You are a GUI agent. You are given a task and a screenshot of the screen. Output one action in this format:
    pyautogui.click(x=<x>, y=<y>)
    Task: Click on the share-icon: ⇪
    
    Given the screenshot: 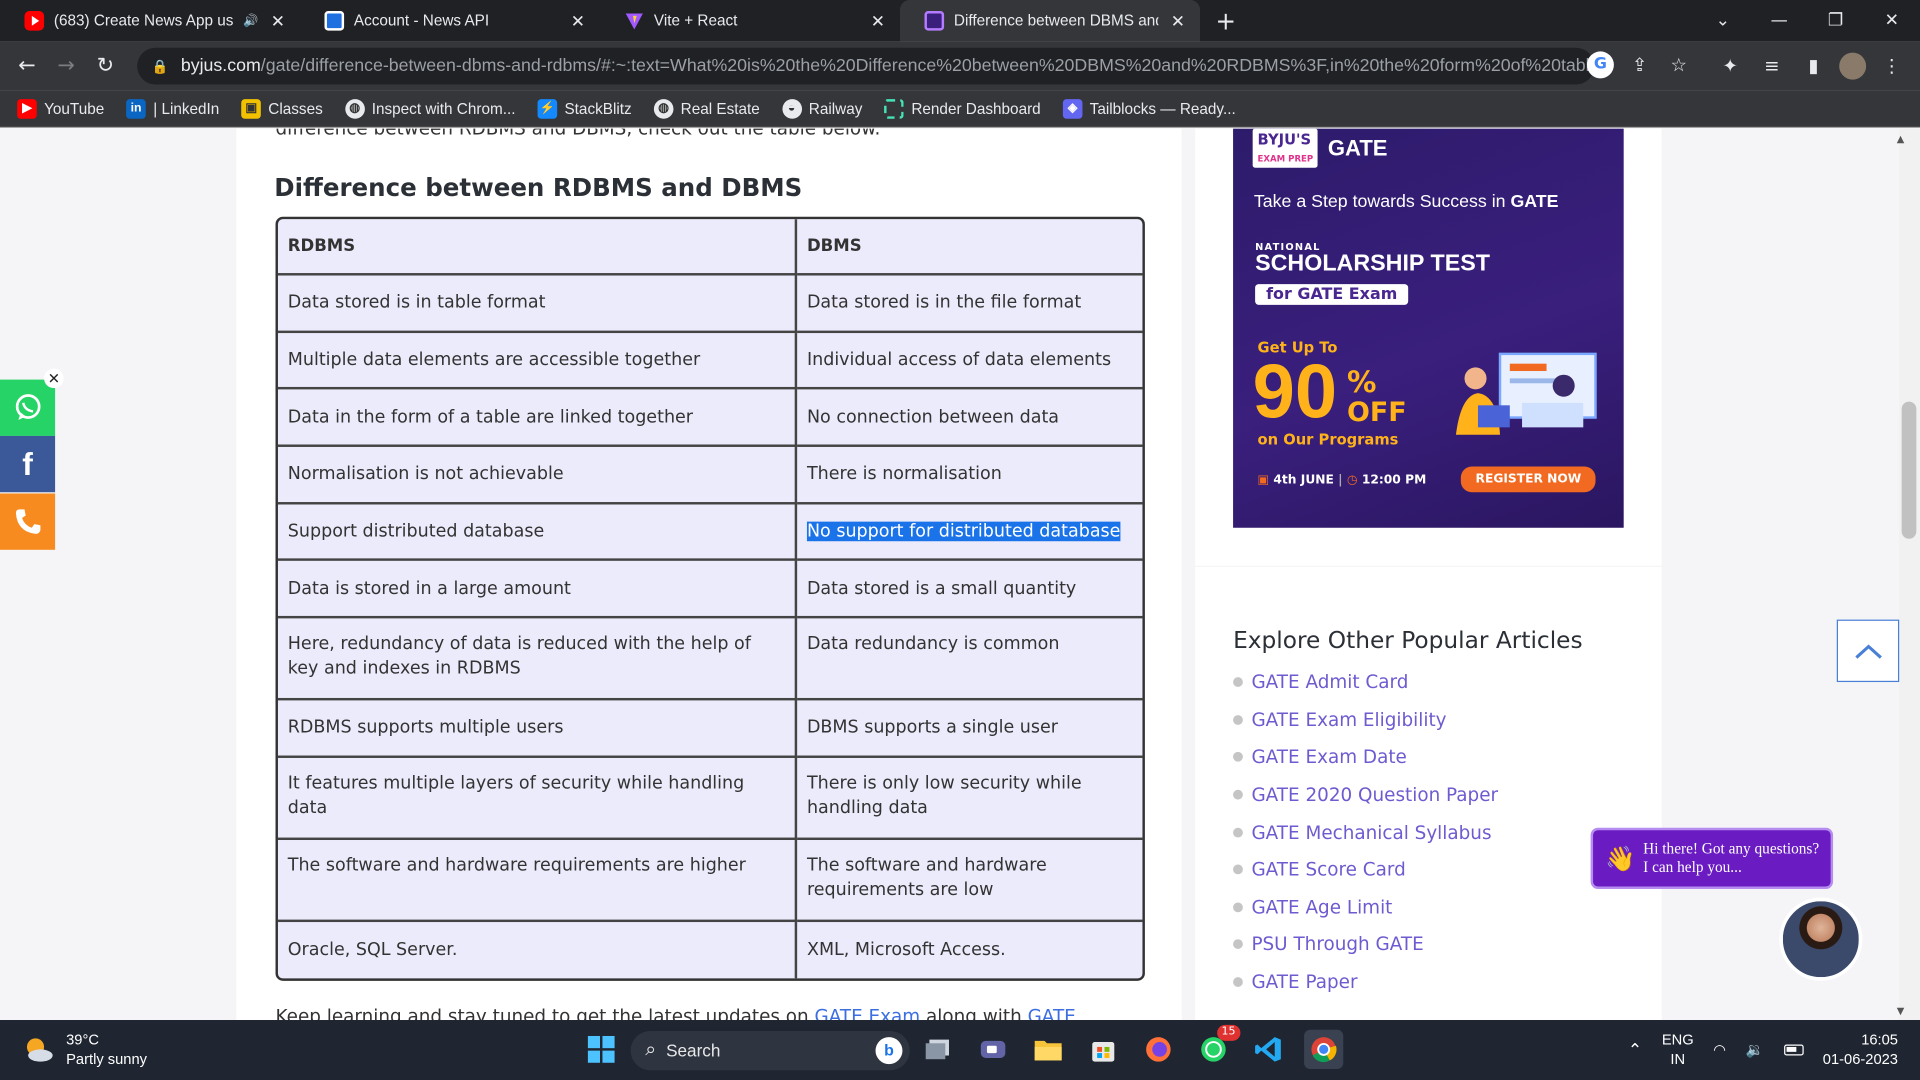 What is the action you would take?
    pyautogui.click(x=1639, y=64)
    